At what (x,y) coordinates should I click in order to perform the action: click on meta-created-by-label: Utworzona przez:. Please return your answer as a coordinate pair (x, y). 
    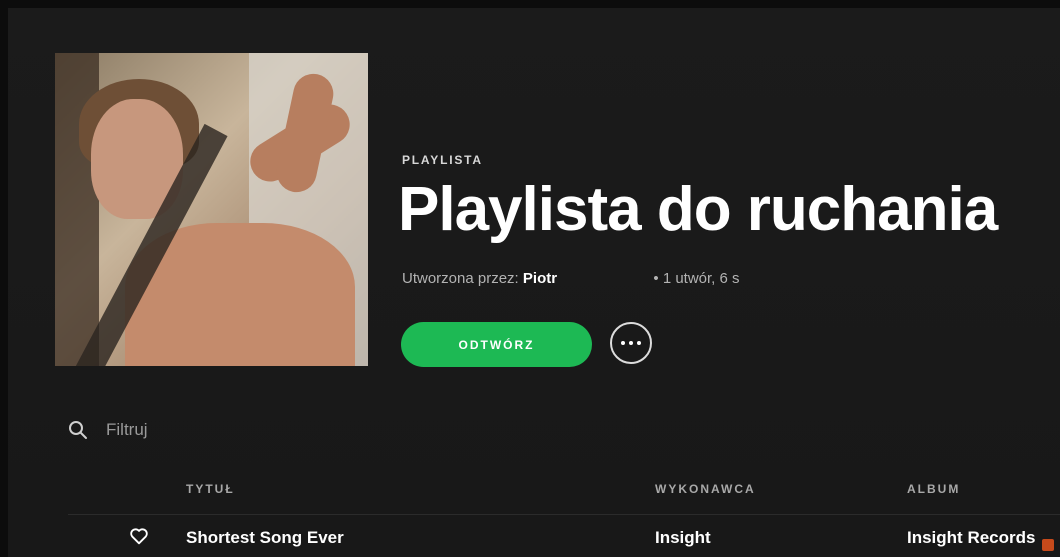
    Looking at the image, I should click on (460, 278).